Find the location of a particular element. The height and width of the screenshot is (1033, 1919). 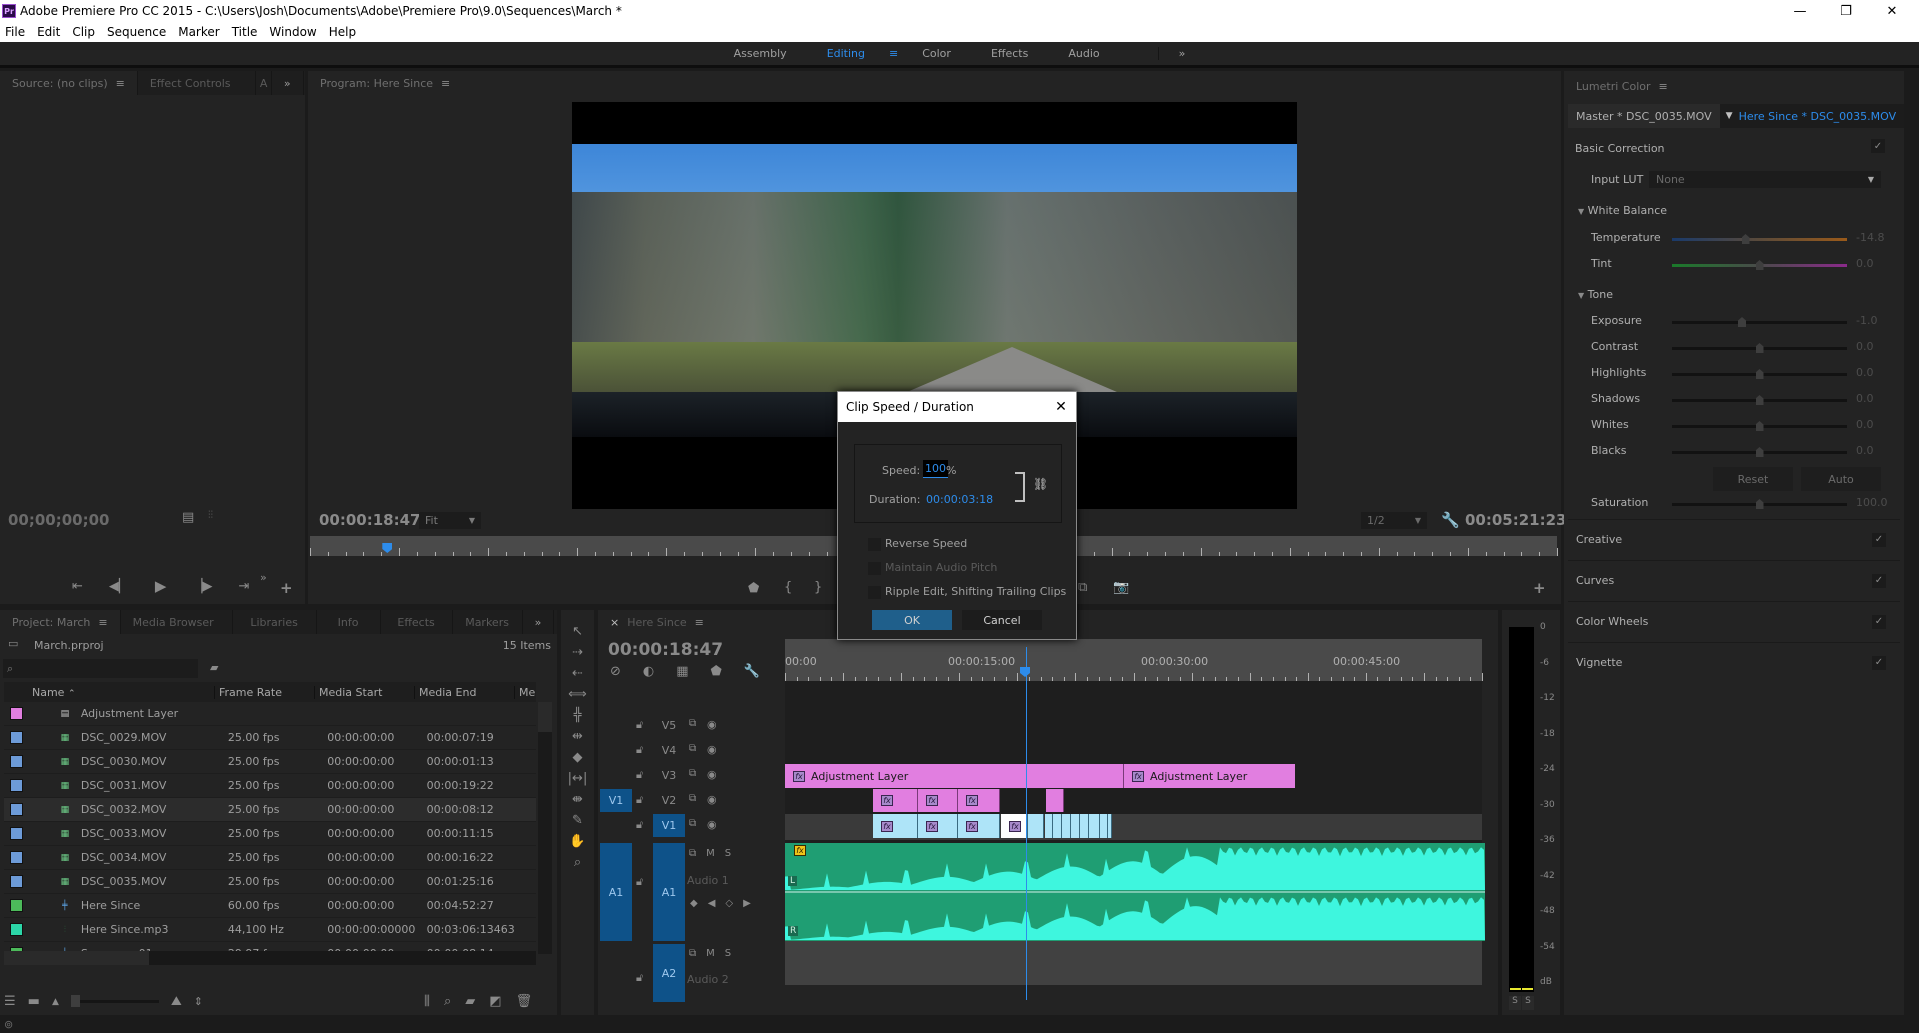

program-timecode: 00:00:18:47 is located at coordinates (370, 520).